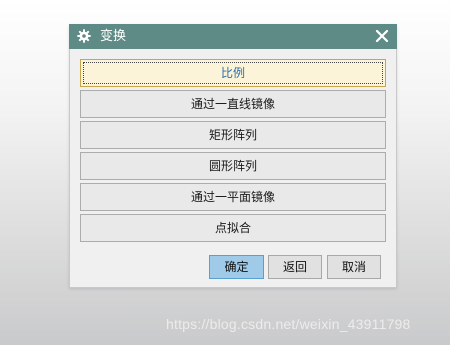  What do you see at coordinates (233, 73) in the screenshot?
I see `option-scale: 比例` at bounding box center [233, 73].